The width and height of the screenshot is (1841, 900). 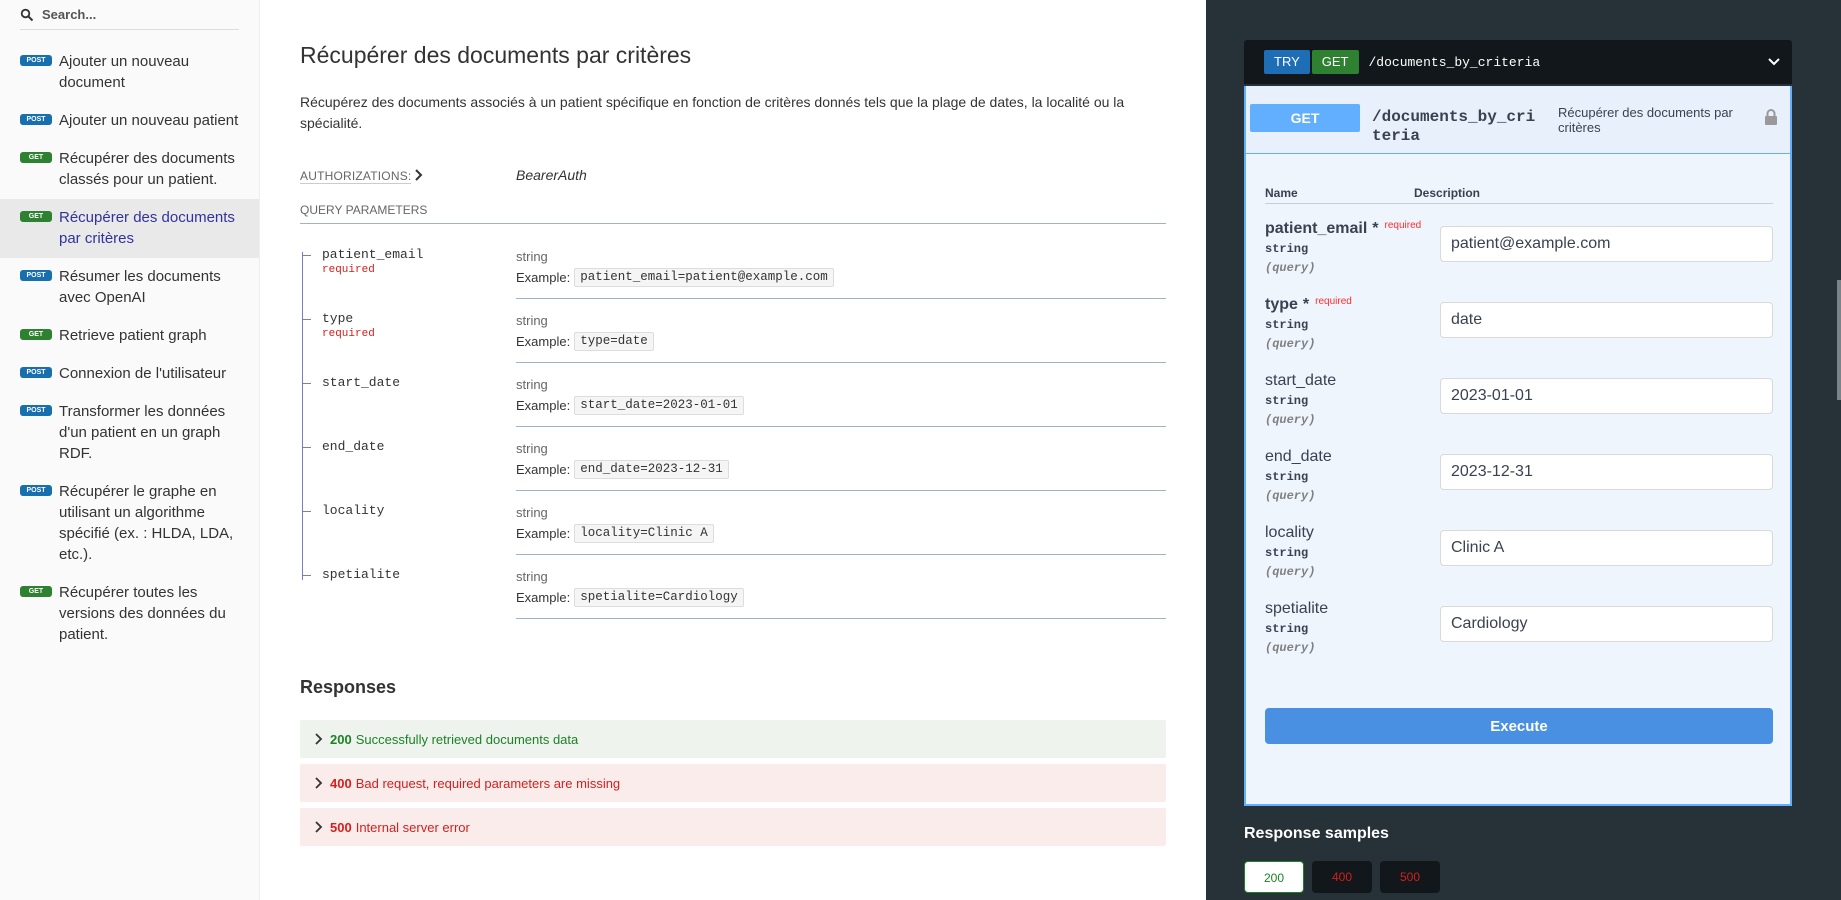 What do you see at coordinates (733, 213) in the screenshot?
I see `query-parameters-heading: QUERY PARAMETERS` at bounding box center [733, 213].